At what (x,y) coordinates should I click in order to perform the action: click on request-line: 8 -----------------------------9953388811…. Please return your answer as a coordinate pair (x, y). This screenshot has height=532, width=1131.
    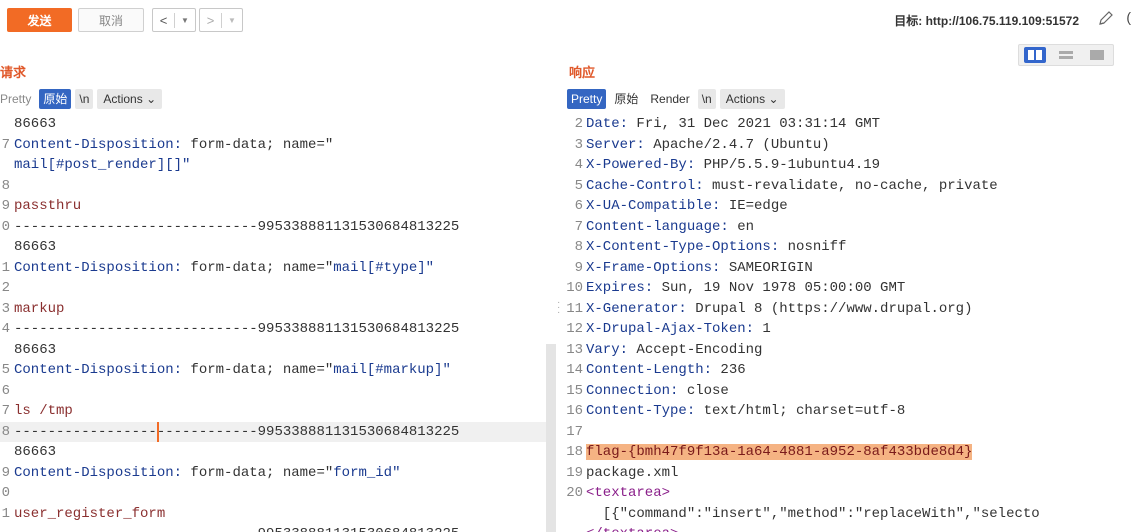
    Looking at the image, I should click on (273, 431).